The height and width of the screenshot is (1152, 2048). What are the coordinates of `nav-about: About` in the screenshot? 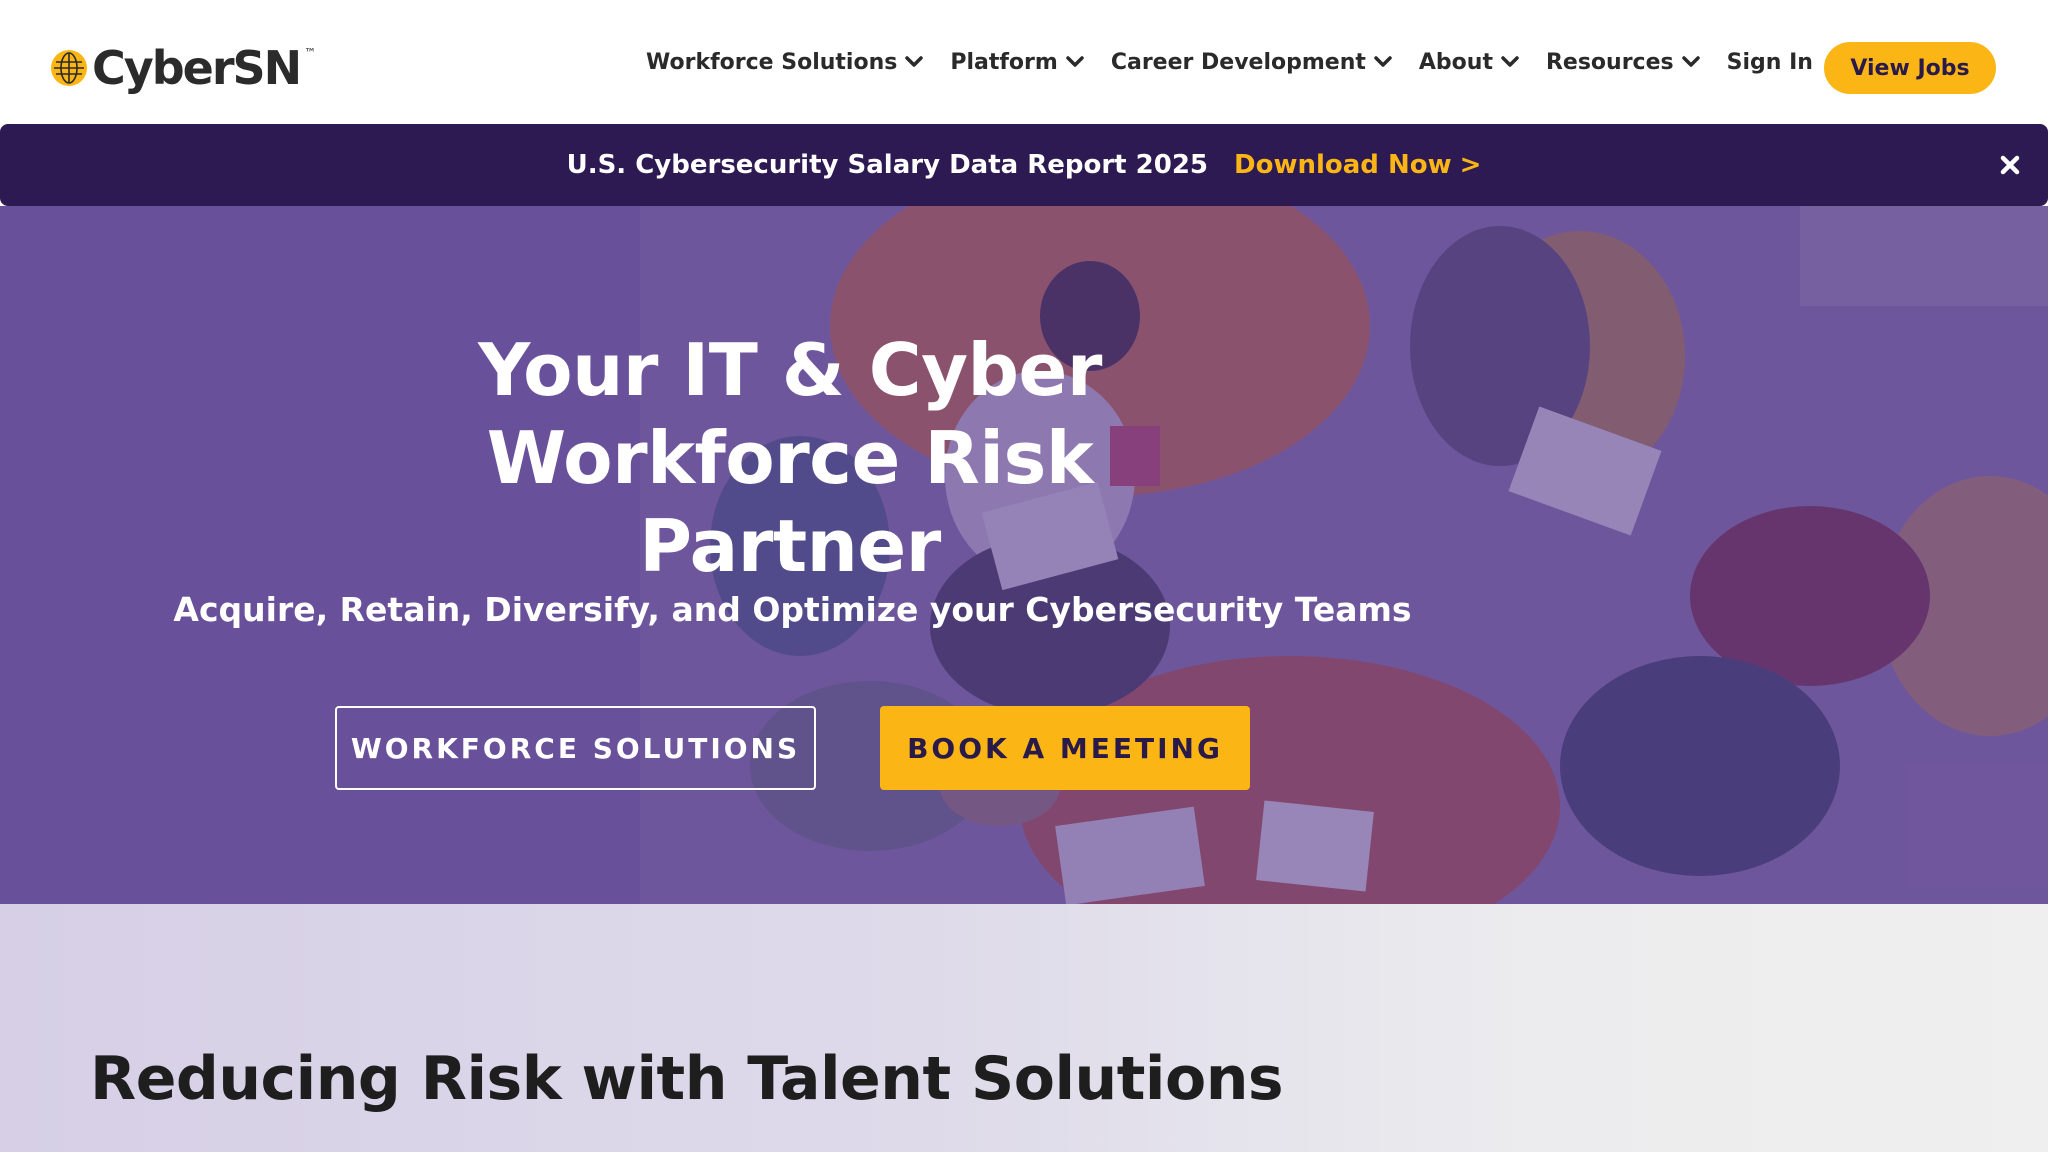 It's located at (1469, 62).